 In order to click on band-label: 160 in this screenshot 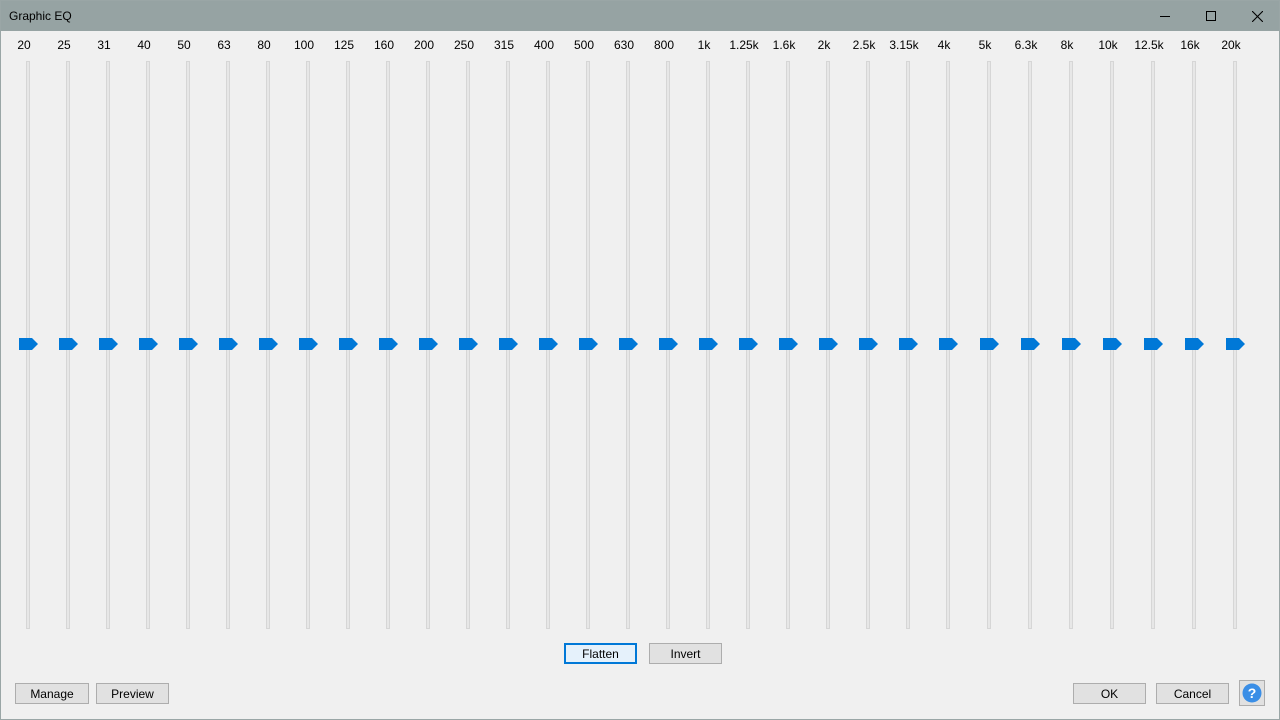, I will do `click(384, 45)`.